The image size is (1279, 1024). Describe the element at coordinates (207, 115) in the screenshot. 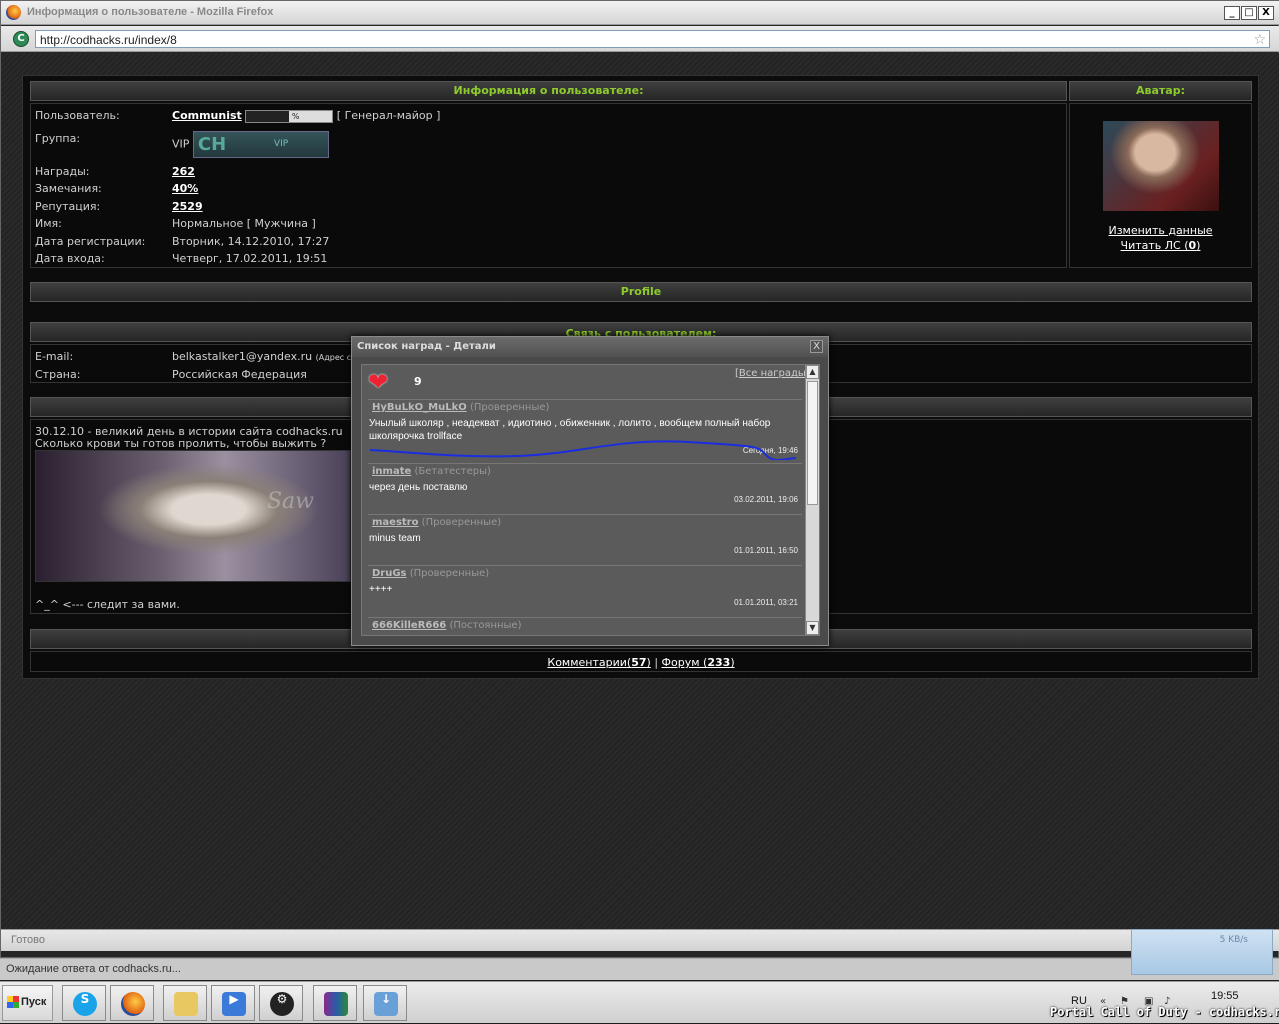

I see `username-link: Communist` at that location.